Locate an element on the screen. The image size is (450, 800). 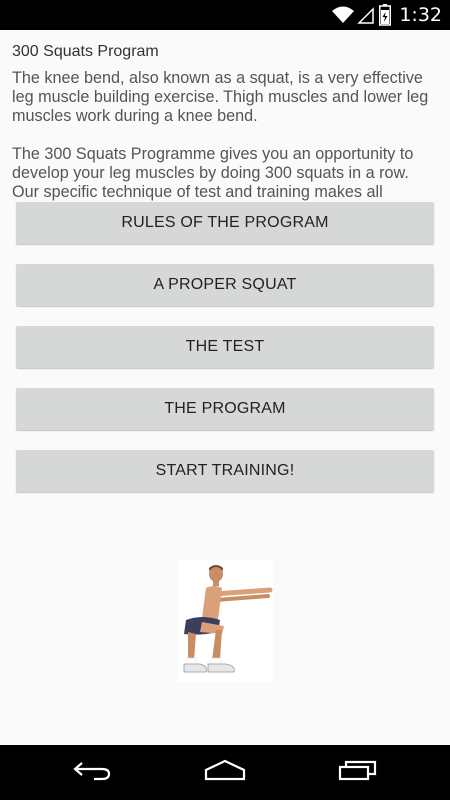
recents-button is located at coordinates (358, 772).